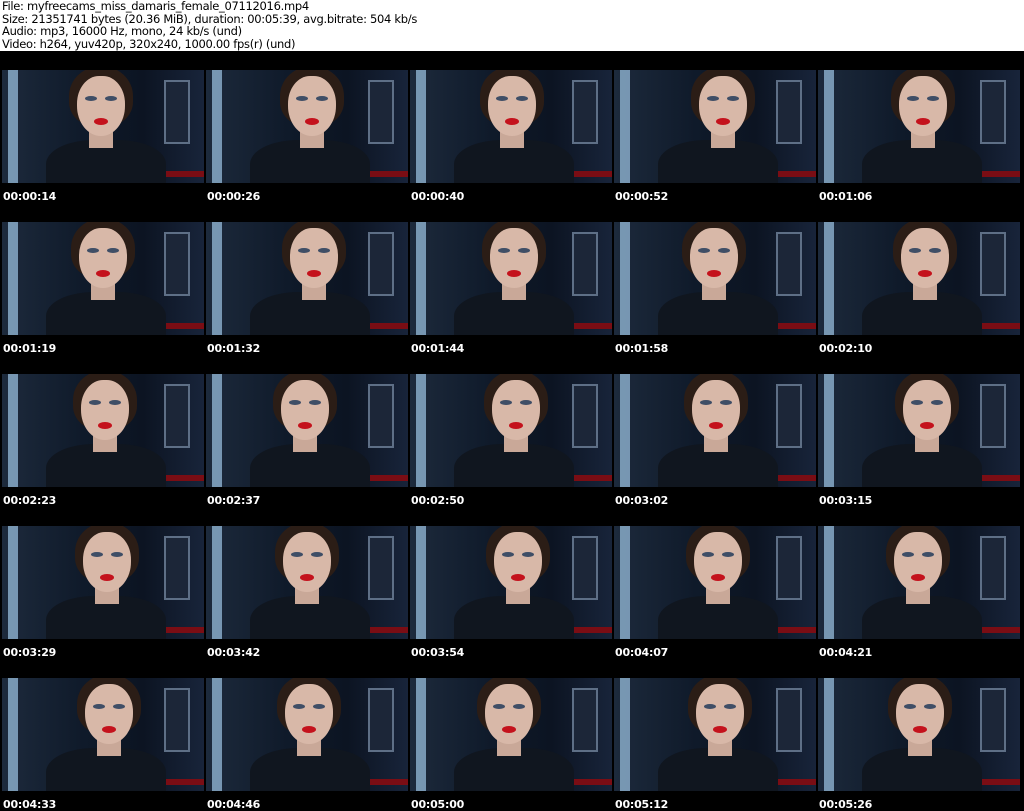 This screenshot has width=1024, height=811. I want to click on thumbnail: 00:02:37, so click(307, 431).